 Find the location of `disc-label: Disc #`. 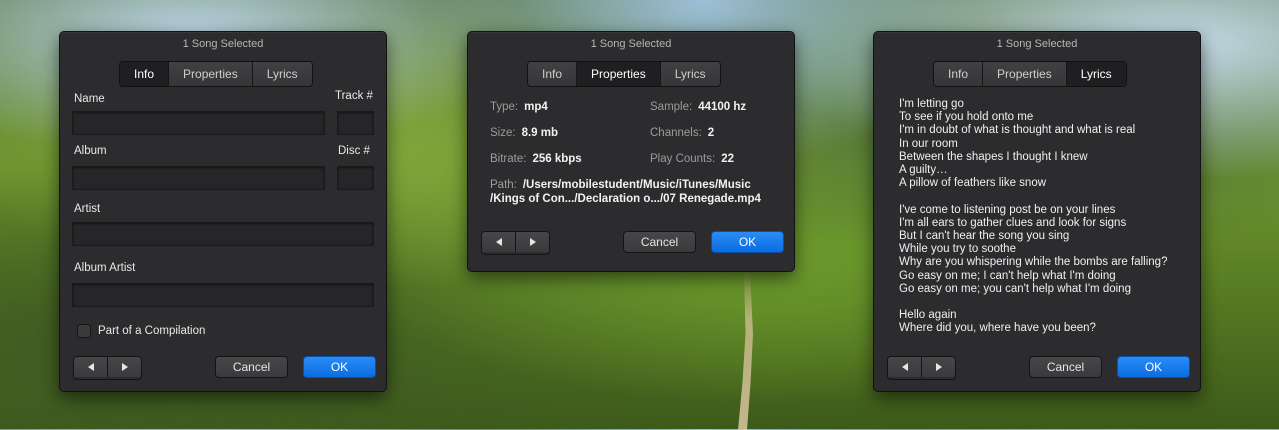

disc-label: Disc # is located at coordinates (354, 151).